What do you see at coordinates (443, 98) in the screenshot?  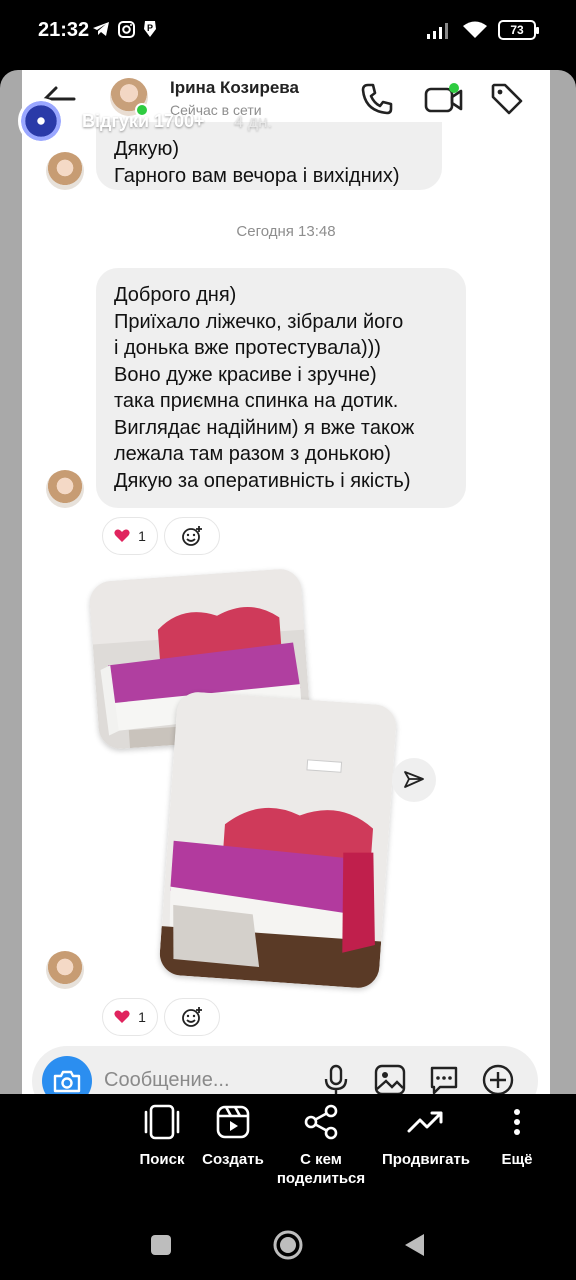 I see `video-call-icon` at bounding box center [443, 98].